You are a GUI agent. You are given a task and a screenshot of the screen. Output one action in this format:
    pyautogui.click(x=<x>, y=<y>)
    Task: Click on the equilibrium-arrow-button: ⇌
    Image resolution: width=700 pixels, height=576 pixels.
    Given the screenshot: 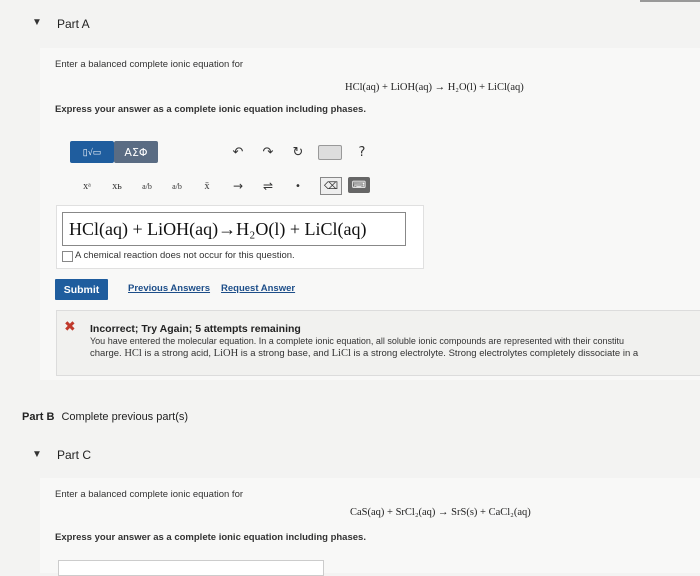 What is the action you would take?
    pyautogui.click(x=268, y=186)
    